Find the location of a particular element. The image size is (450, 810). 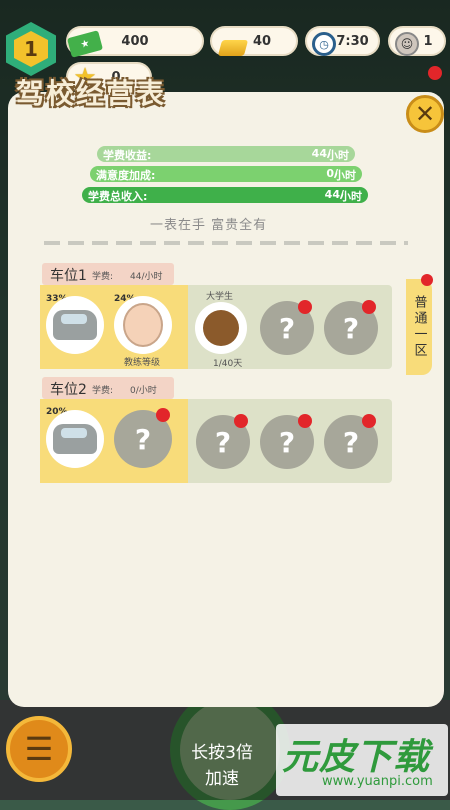

slot-name: 车位2 is located at coordinates (68, 390).